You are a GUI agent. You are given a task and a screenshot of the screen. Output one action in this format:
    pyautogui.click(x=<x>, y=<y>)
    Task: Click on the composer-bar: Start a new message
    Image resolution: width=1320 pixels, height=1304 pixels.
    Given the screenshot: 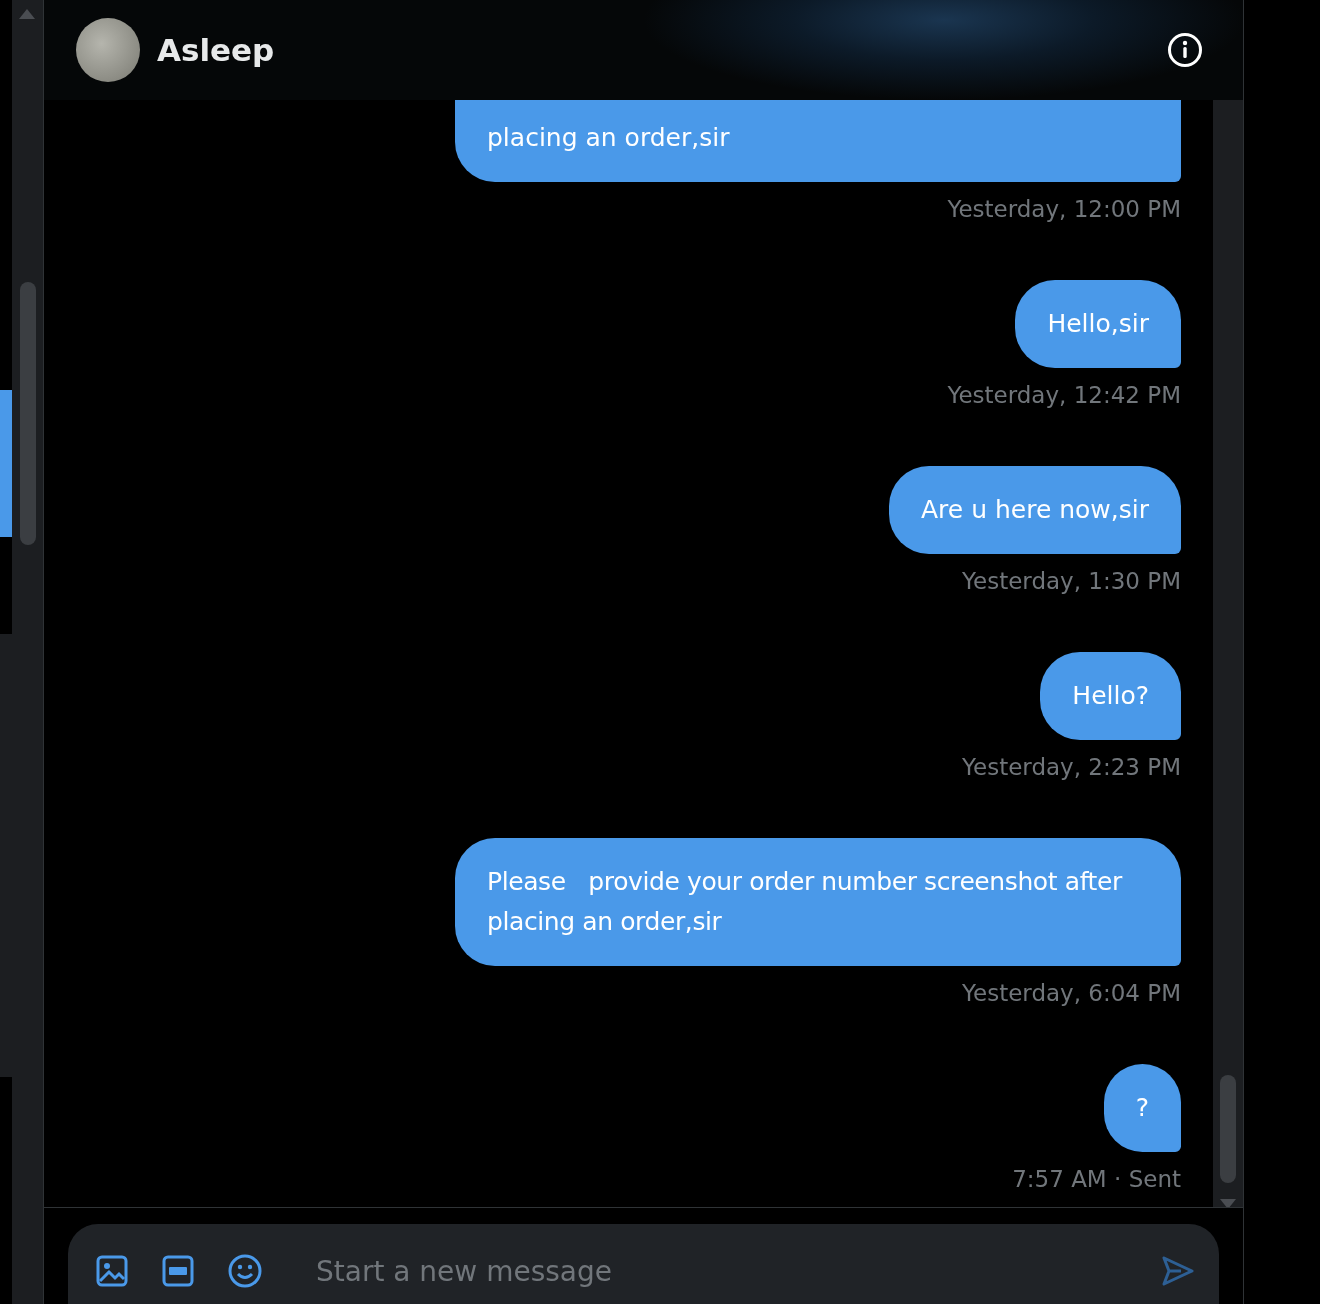 What is the action you would take?
    pyautogui.click(x=643, y=1264)
    